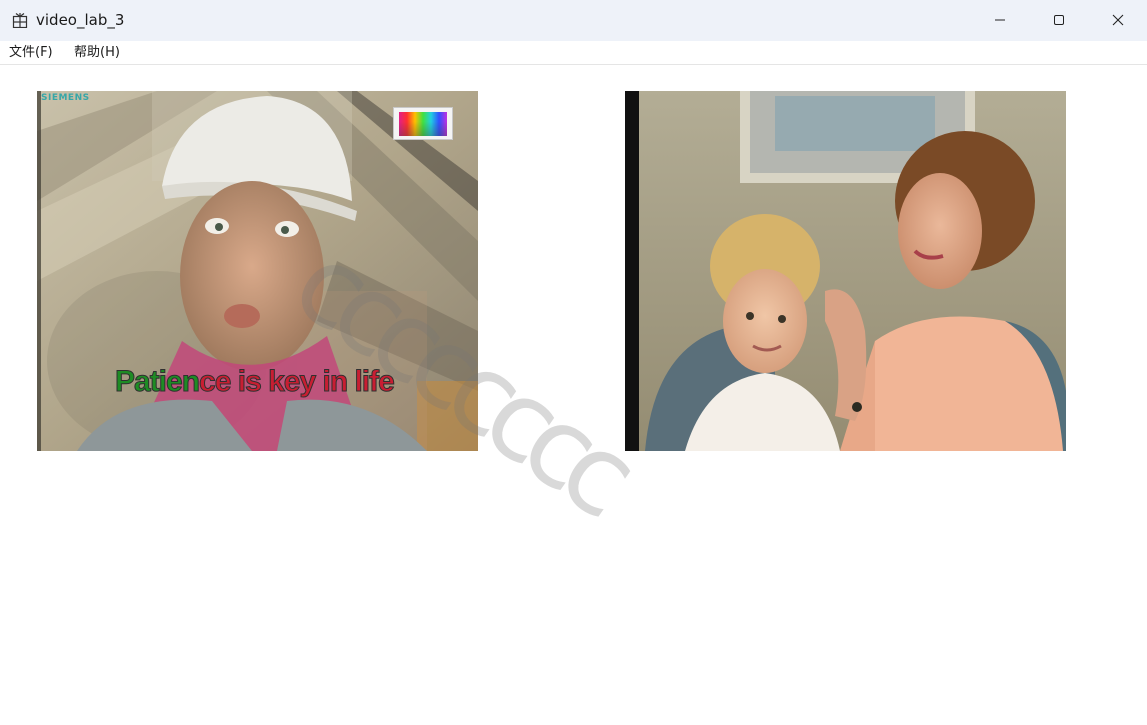  I want to click on menu-bar: 文件(F) 帮助(H), so click(573, 53).